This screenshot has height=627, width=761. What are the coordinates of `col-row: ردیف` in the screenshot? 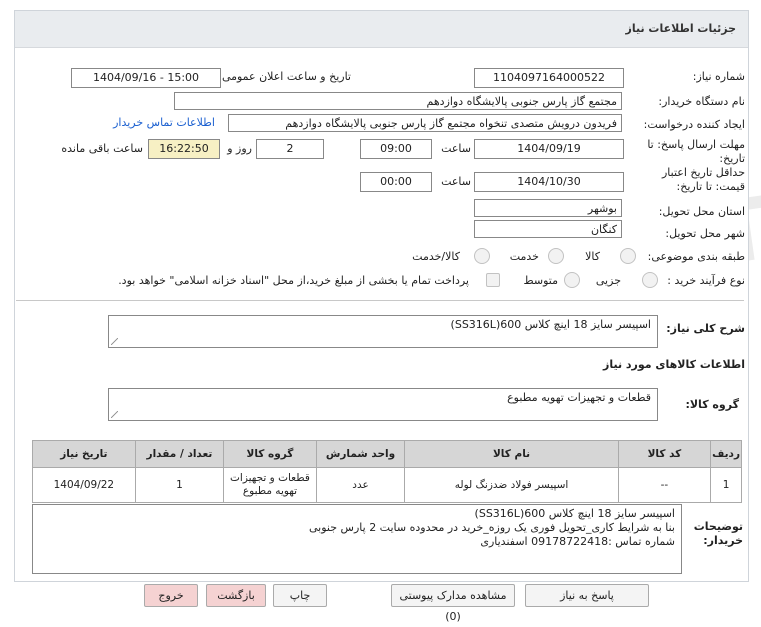 It's located at (726, 454).